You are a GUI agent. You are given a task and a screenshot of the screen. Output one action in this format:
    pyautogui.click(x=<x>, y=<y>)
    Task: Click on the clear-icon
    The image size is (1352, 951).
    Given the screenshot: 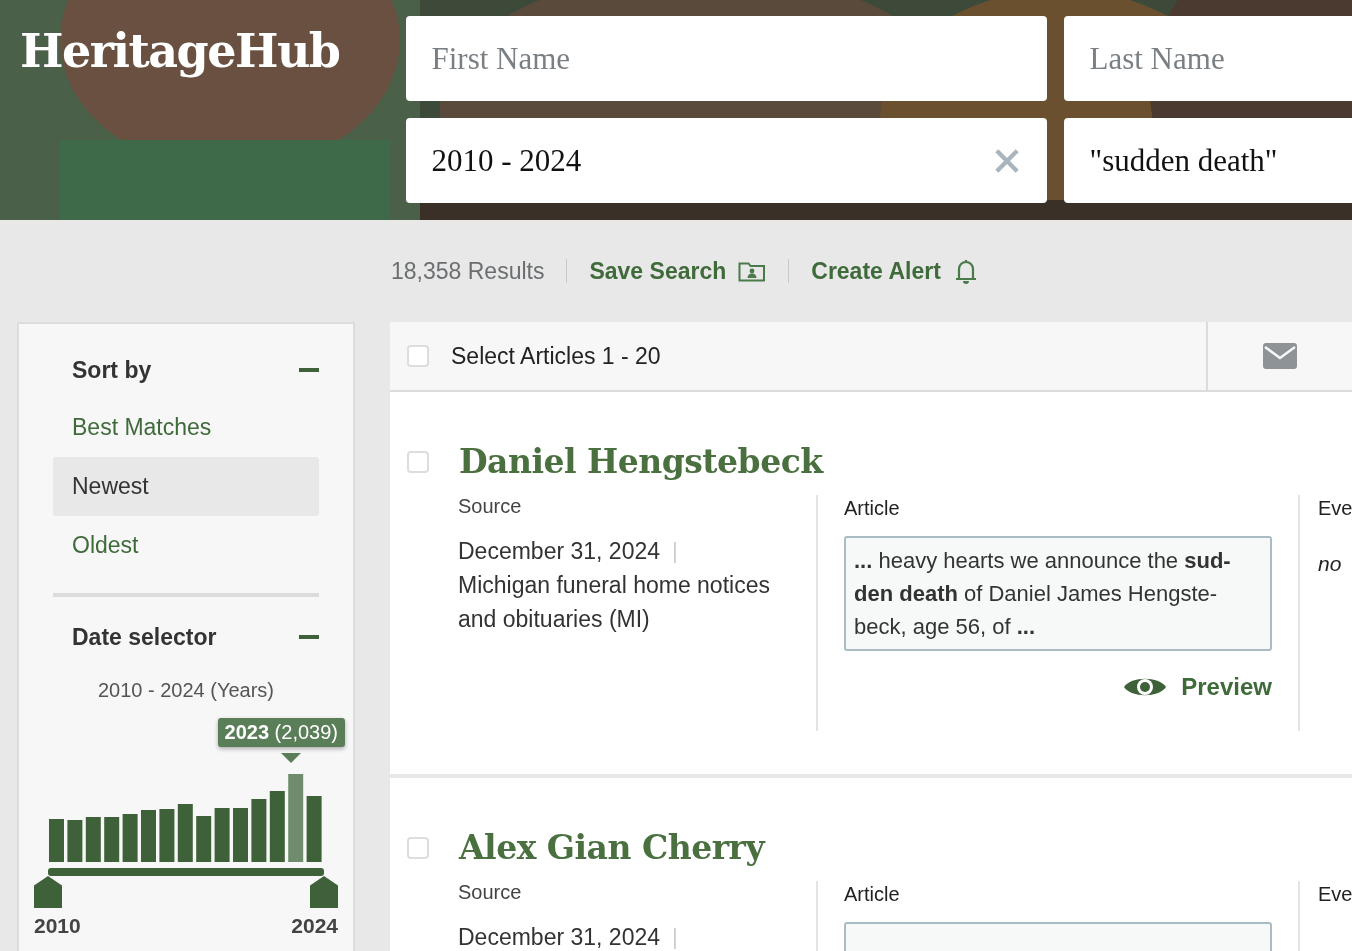 What is the action you would take?
    pyautogui.click(x=1006, y=161)
    